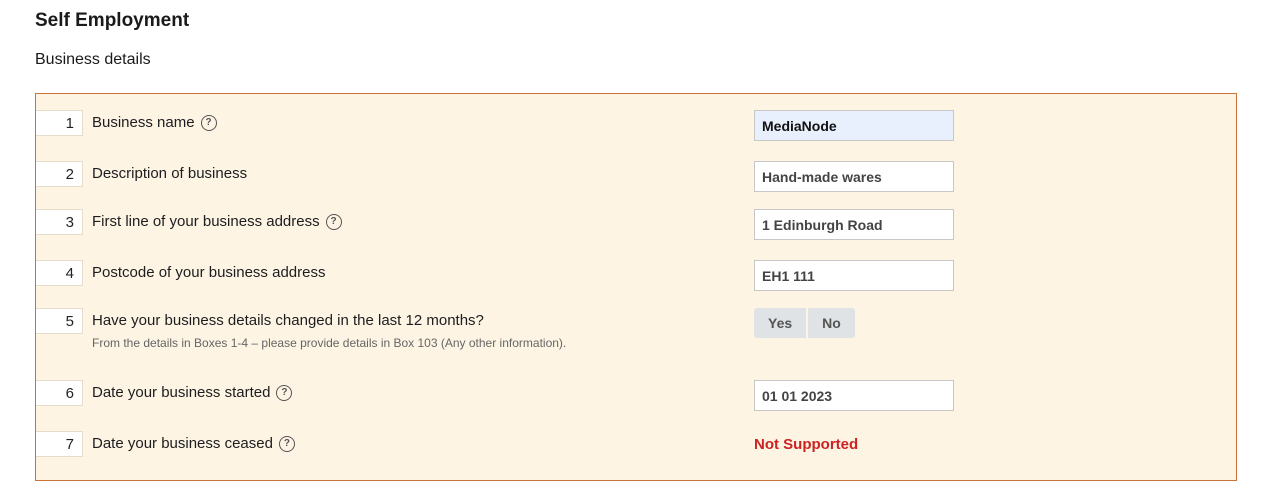 The image size is (1263, 502). I want to click on date-ceased-label: Date your business ceased, so click(182, 443).